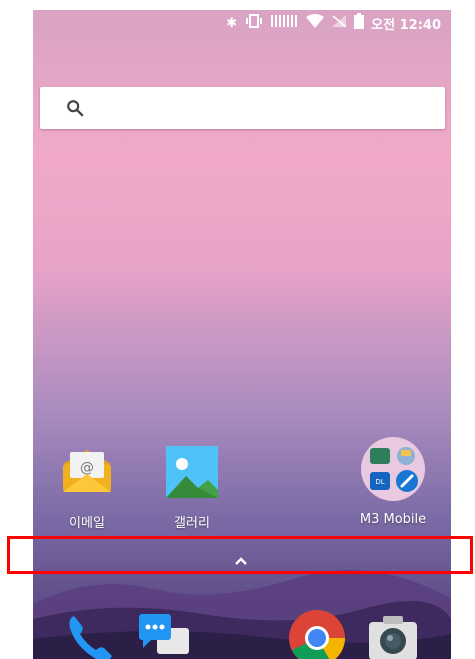 The image size is (475, 659). I want to click on app-email: @ 이메일, so click(87, 486).